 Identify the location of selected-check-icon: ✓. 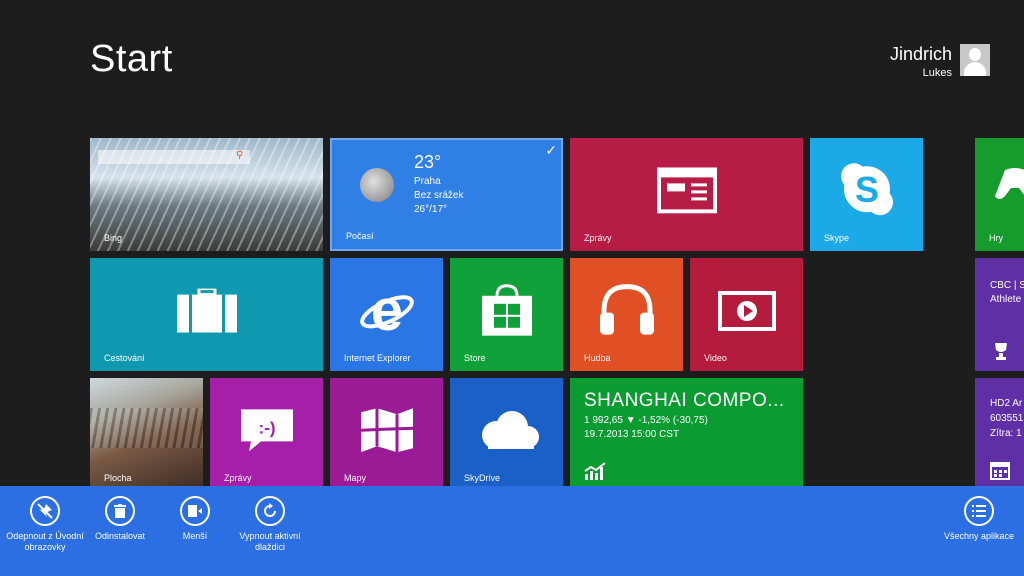
(551, 150).